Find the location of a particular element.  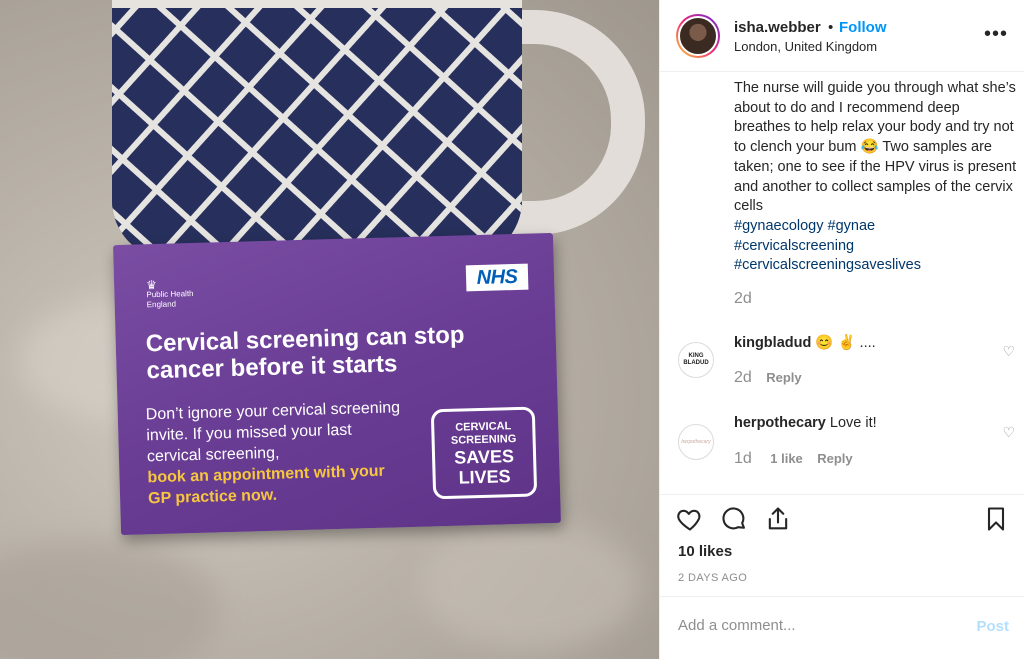

hashtag-link: #gynaecology #gynae is located at coordinates (876, 227).